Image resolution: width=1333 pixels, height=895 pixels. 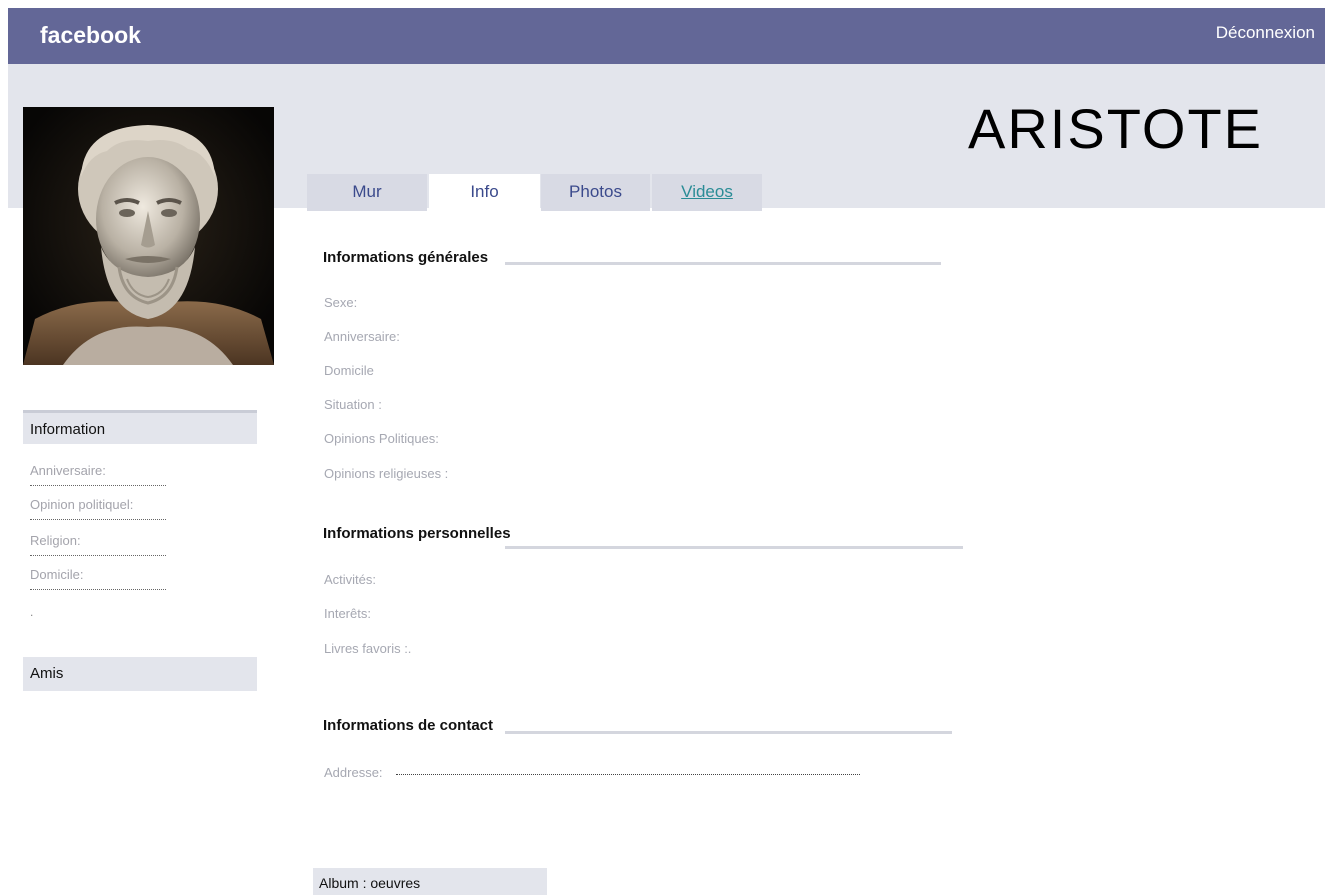 What do you see at coordinates (666, 36) in the screenshot?
I see `top-bar: facebook Déconnexion` at bounding box center [666, 36].